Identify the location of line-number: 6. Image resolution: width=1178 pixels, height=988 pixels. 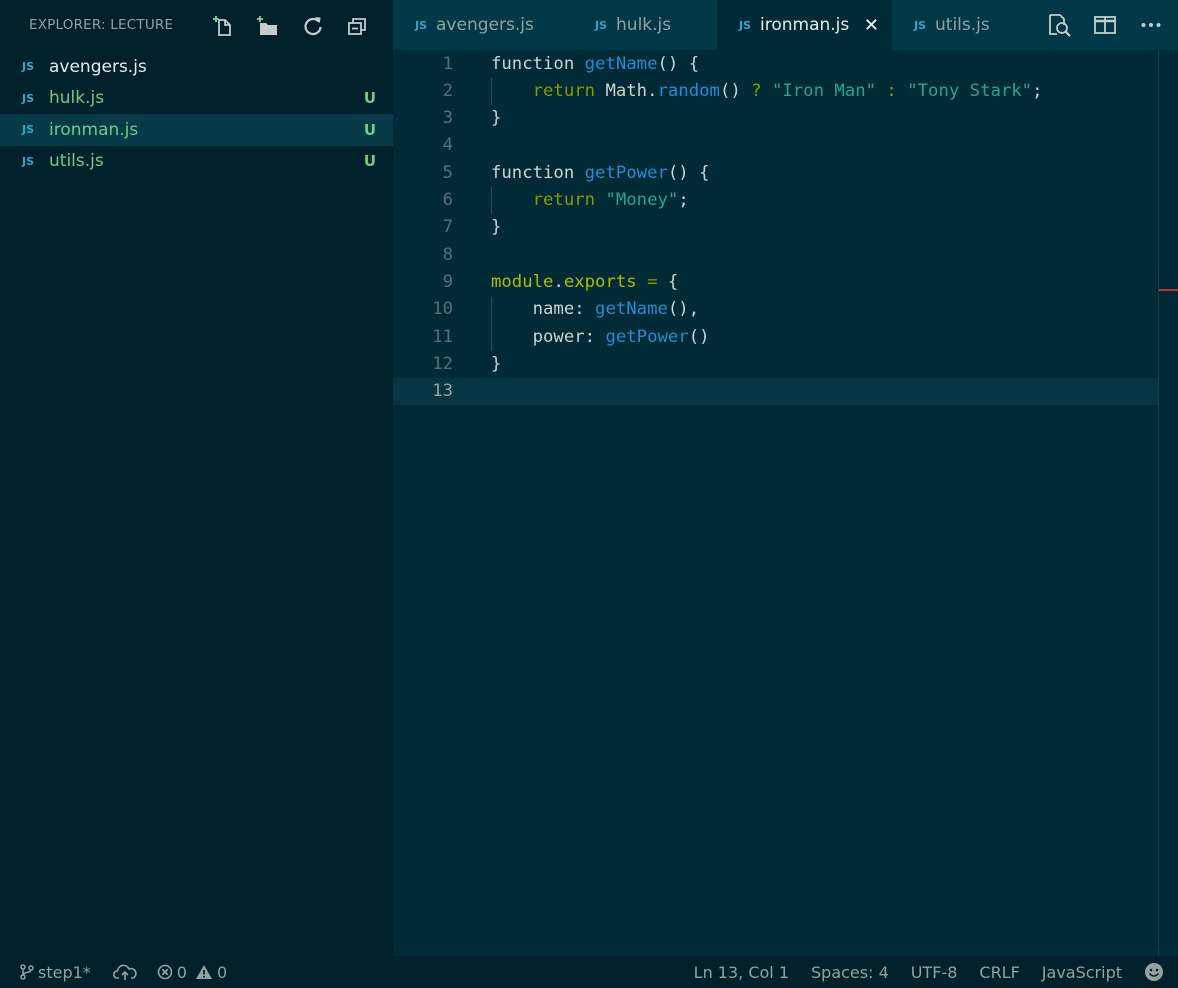
(447, 200).